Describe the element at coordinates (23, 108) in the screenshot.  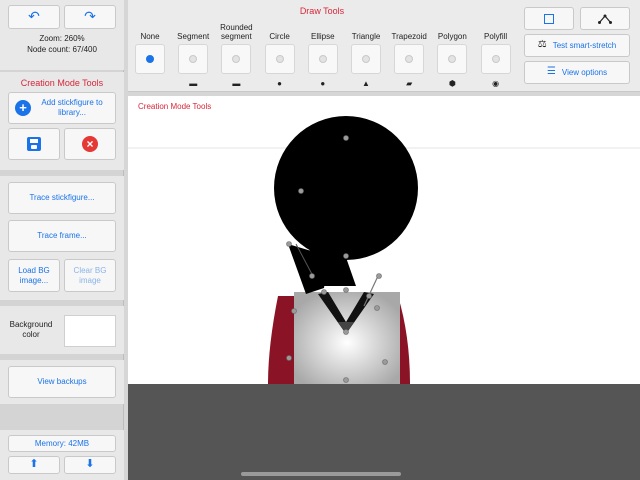
I see `plus-icon: +` at that location.